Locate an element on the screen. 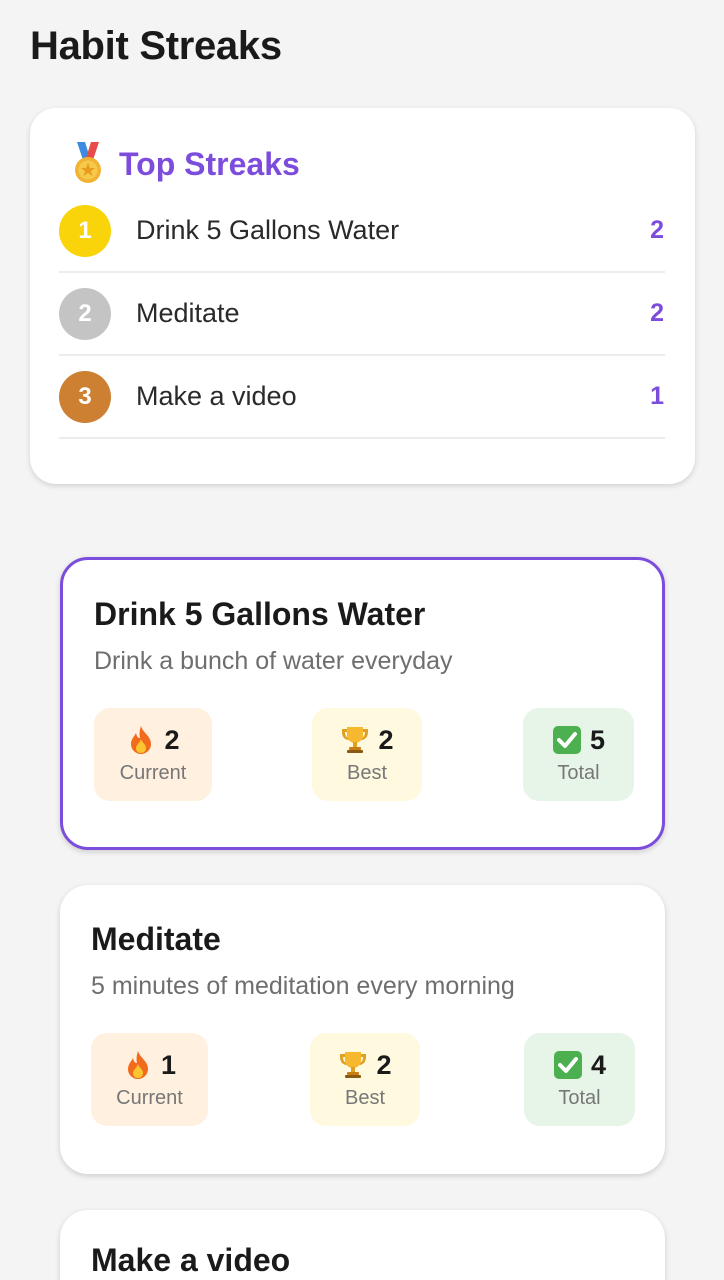 The image size is (724, 1280). page-title: Habit Streaks is located at coordinates (156, 46).